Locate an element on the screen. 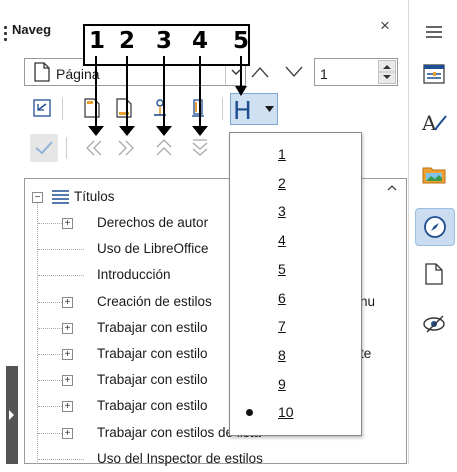 Image resolution: width=457 pixels, height=472 pixels. callout-number: 4 is located at coordinates (200, 41).